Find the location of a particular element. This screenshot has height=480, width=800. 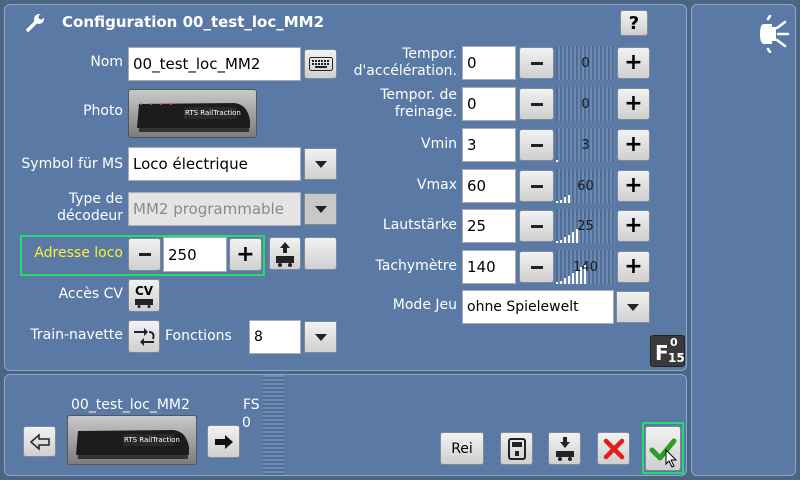

badge-top-number: 0 is located at coordinates (674, 342).